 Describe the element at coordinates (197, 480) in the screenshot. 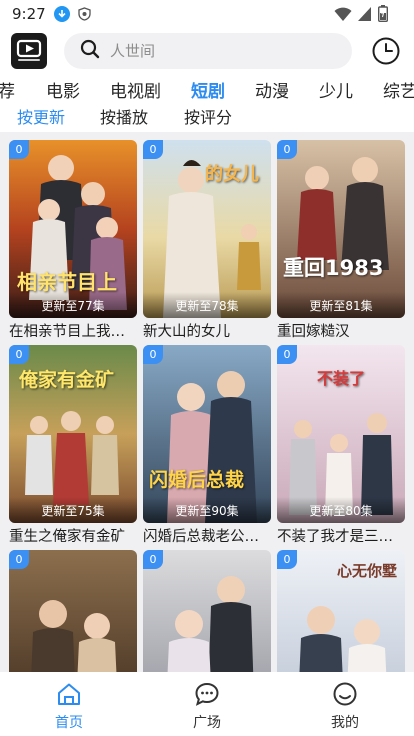

I see `poster-text: 闪婚后总裁` at that location.